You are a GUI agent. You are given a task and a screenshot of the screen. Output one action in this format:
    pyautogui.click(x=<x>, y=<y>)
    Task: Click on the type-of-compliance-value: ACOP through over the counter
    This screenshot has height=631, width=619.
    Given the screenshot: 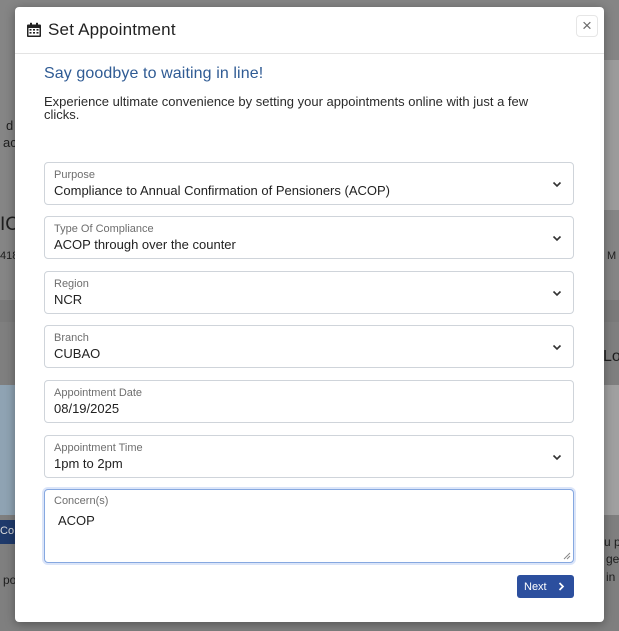 What is the action you would take?
    pyautogui.click(x=145, y=244)
    